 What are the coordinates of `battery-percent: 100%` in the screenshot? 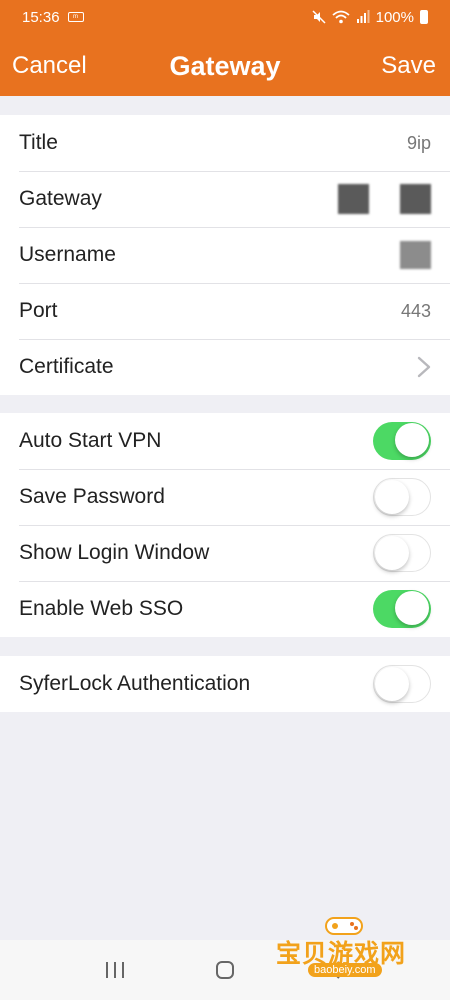 It's located at (394, 17).